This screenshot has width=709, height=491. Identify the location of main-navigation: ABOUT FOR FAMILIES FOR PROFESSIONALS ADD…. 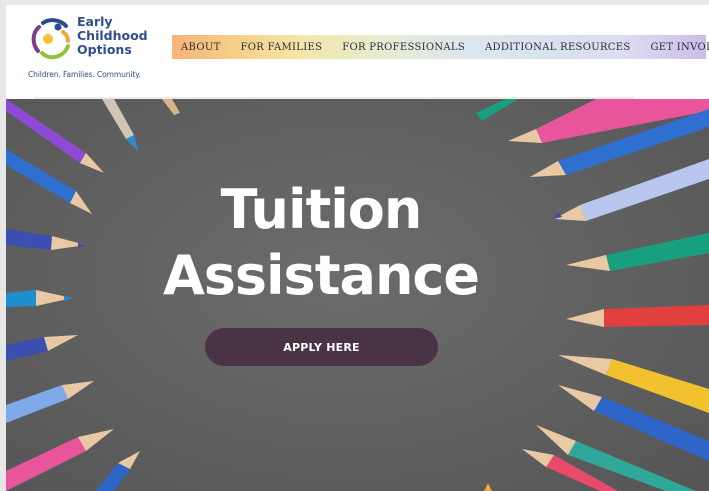
(440, 47).